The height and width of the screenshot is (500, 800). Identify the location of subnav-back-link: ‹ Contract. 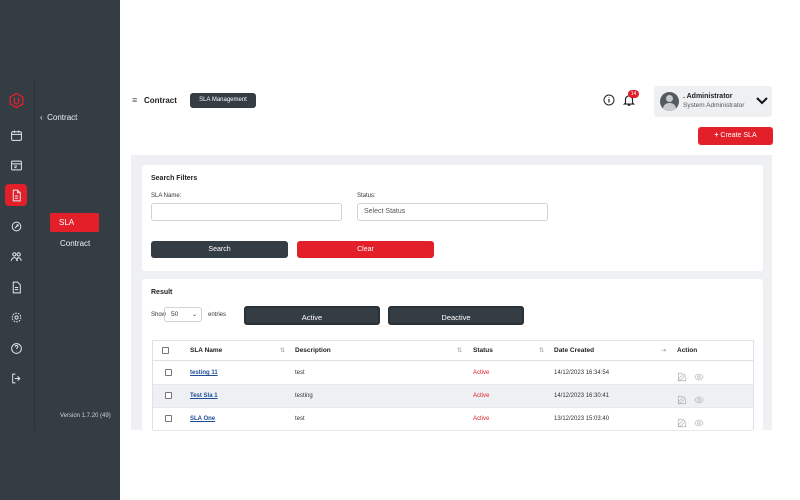
(58, 117).